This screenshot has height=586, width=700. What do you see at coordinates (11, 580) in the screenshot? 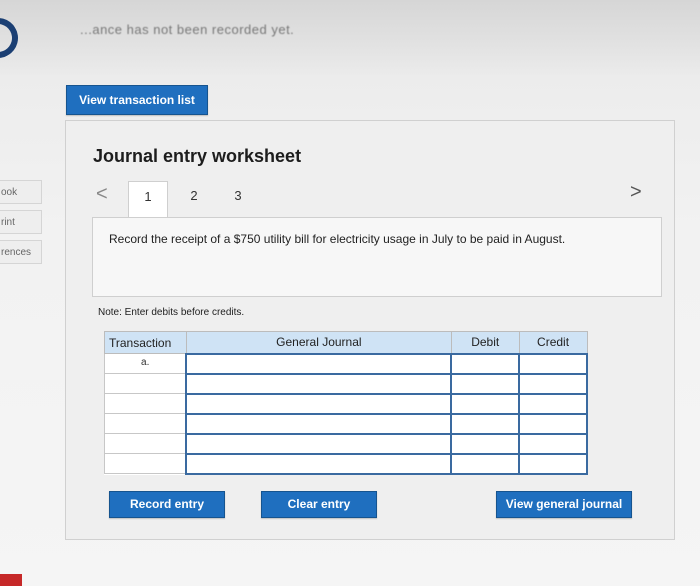
I see `red-corner-badge` at bounding box center [11, 580].